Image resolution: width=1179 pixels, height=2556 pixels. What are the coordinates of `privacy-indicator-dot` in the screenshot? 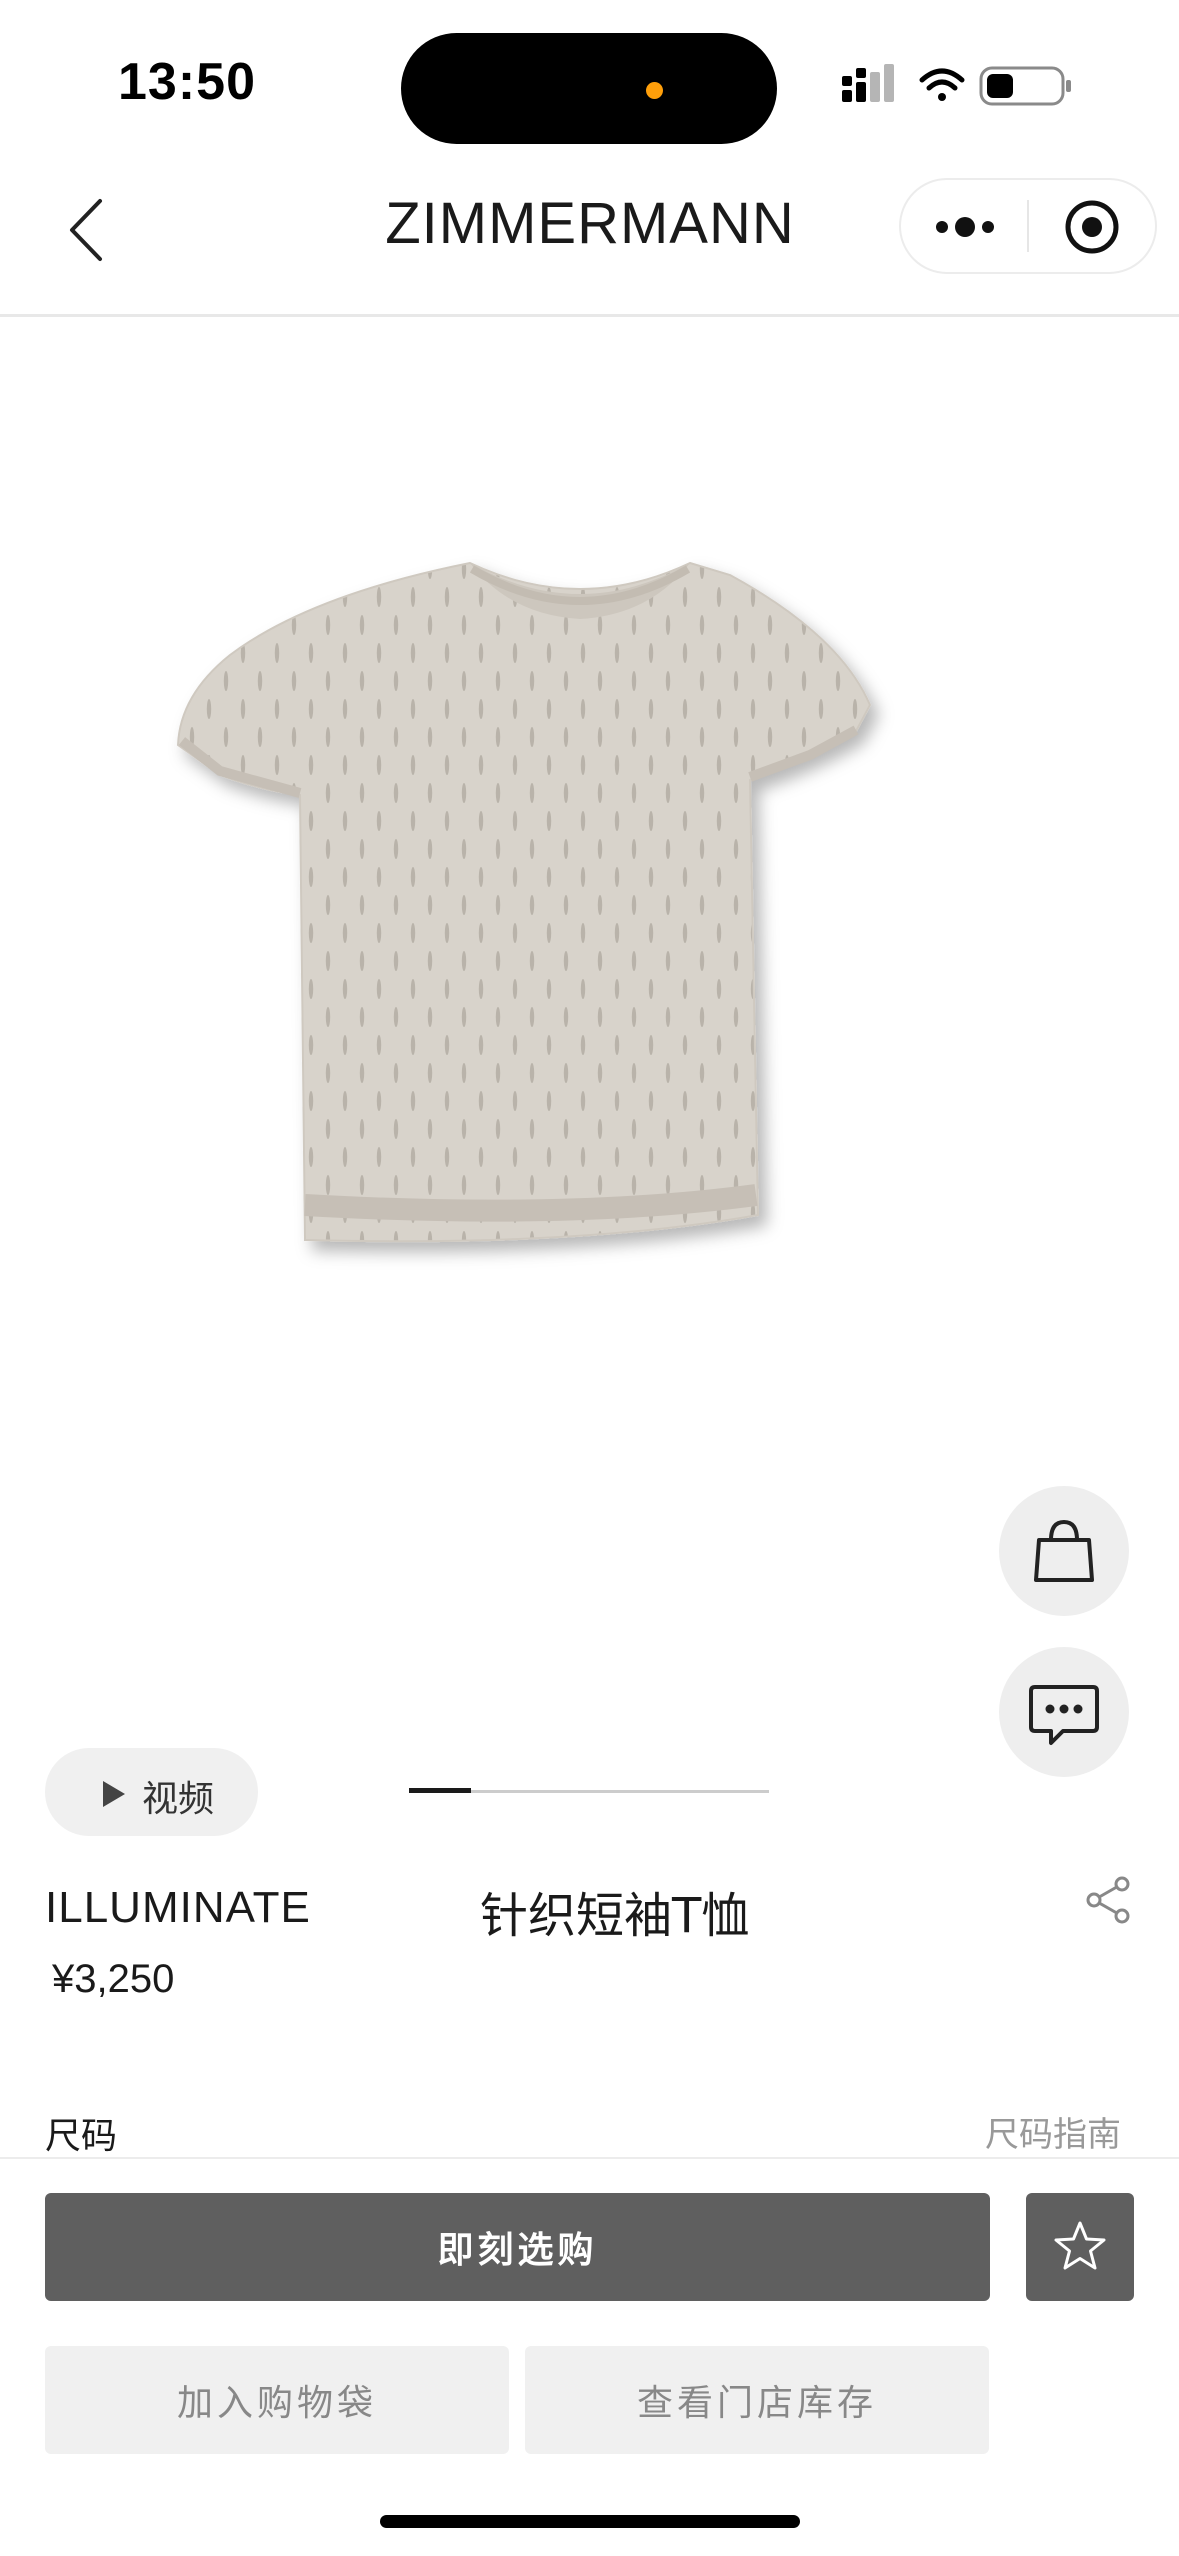 It's located at (654, 90).